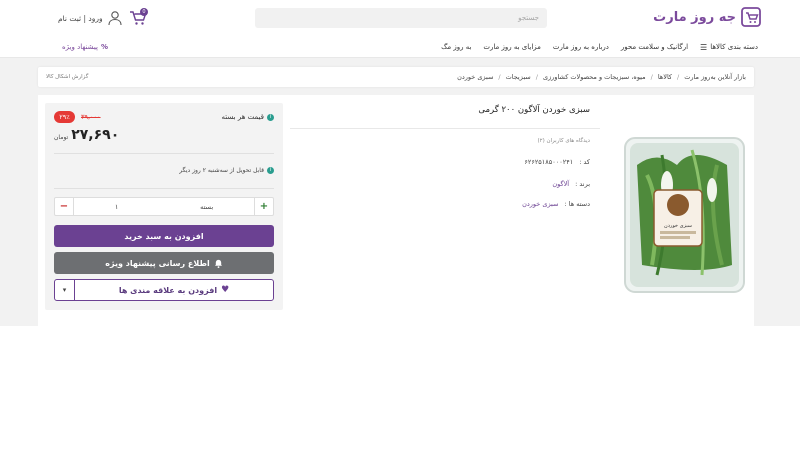  I want to click on product-categories: دسته ها : سبزی خوردن, so click(556, 204).